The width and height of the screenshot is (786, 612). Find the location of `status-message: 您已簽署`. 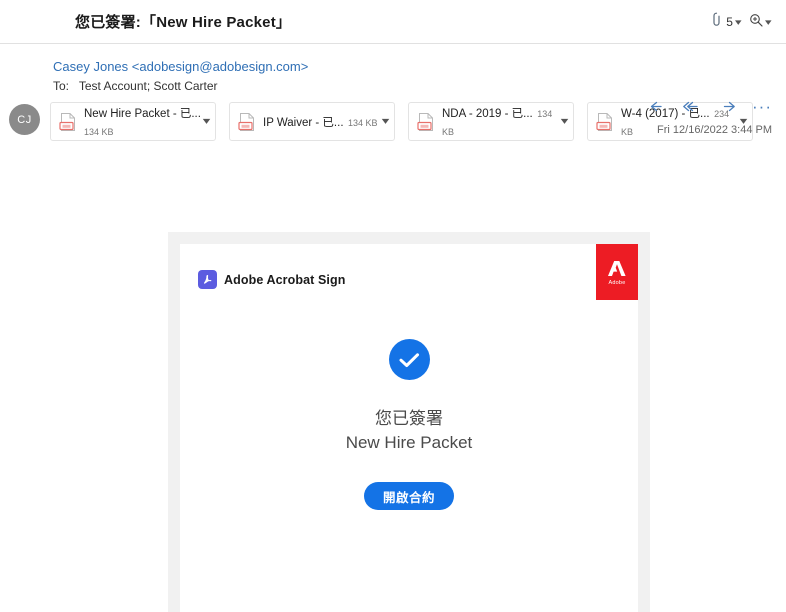

status-message: 您已簽署 is located at coordinates (409, 418).